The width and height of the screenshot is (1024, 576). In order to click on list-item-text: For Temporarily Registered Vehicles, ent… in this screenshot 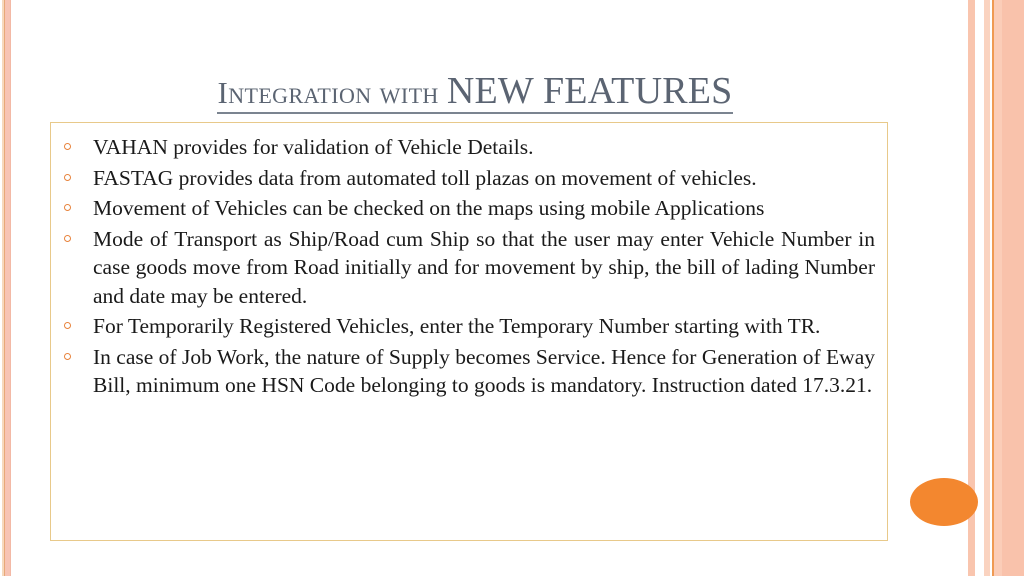, I will do `click(457, 326)`.